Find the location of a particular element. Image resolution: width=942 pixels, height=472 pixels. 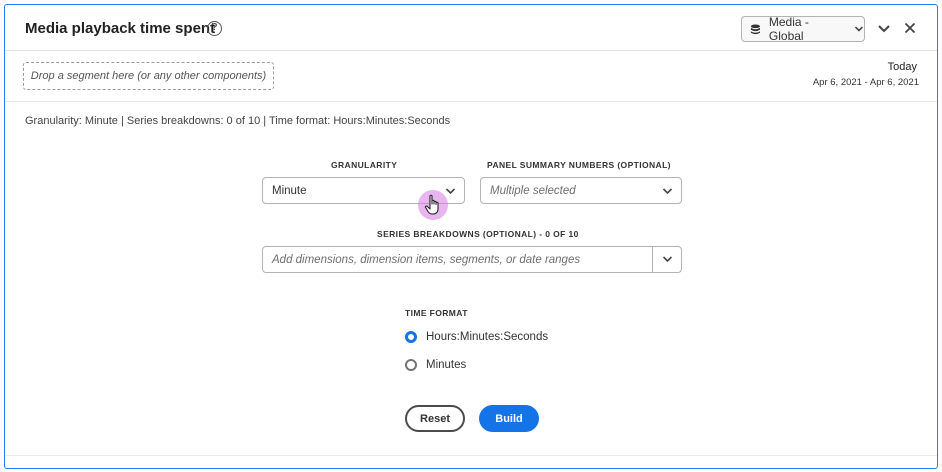

radio-button-checked is located at coordinates (411, 337).